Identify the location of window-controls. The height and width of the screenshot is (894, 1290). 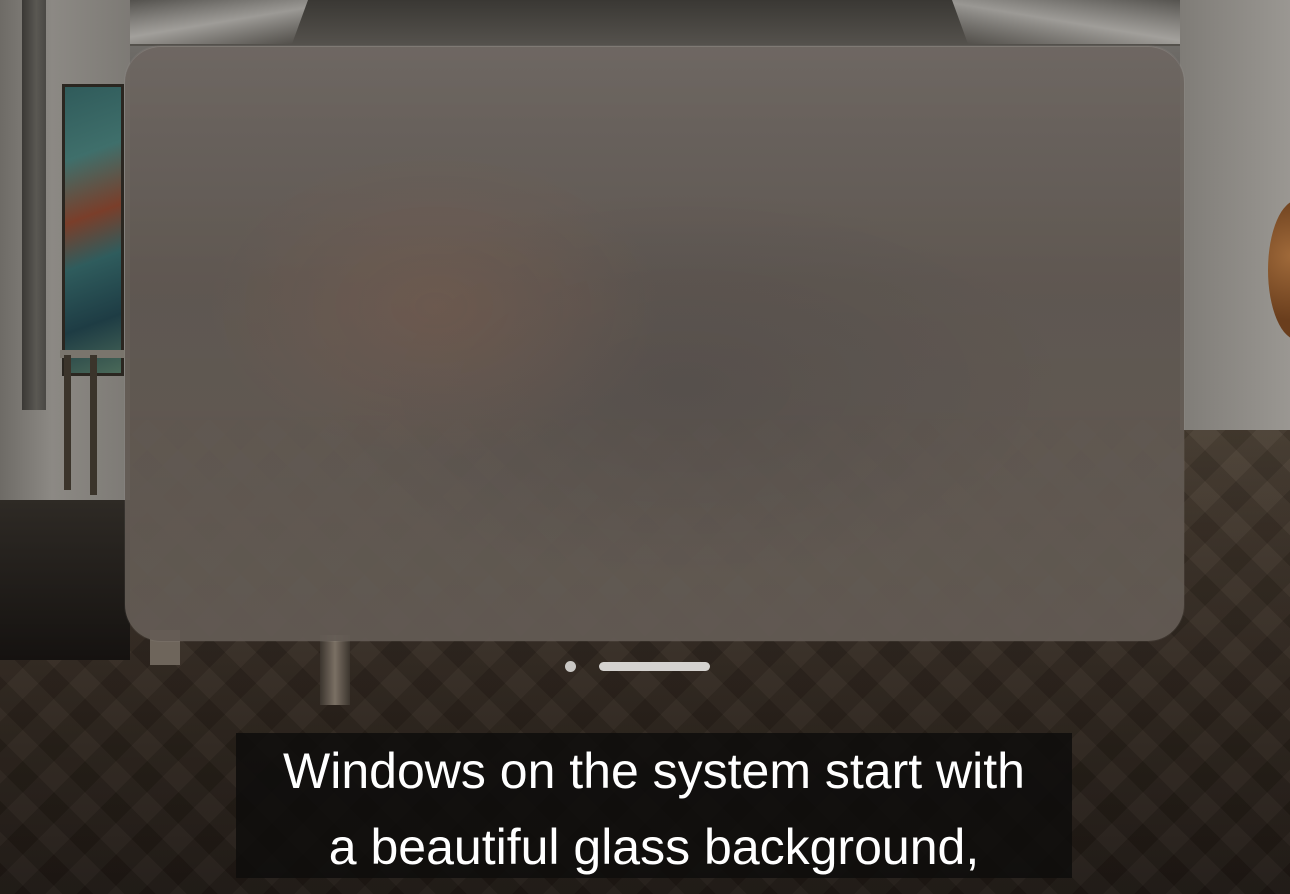
(640, 667).